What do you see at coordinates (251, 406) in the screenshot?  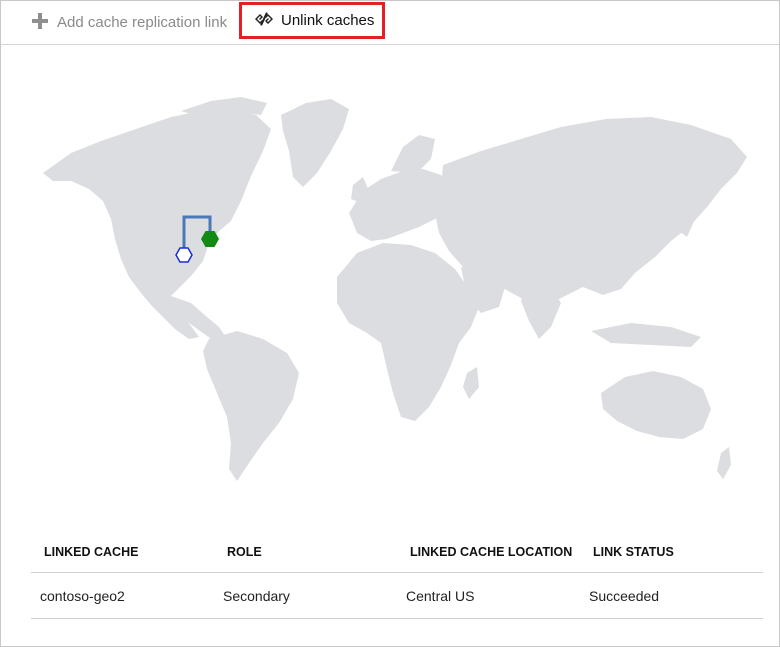 I see `south-america-landmass` at bounding box center [251, 406].